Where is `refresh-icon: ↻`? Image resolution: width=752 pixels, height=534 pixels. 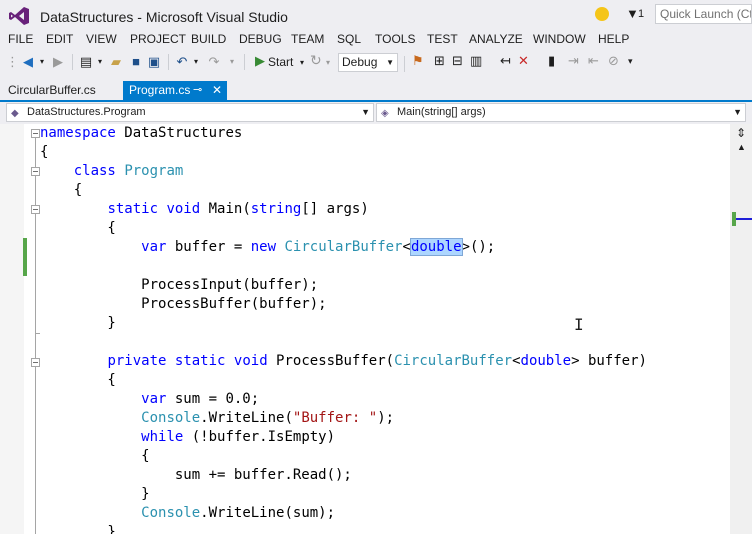 refresh-icon: ↻ is located at coordinates (316, 60).